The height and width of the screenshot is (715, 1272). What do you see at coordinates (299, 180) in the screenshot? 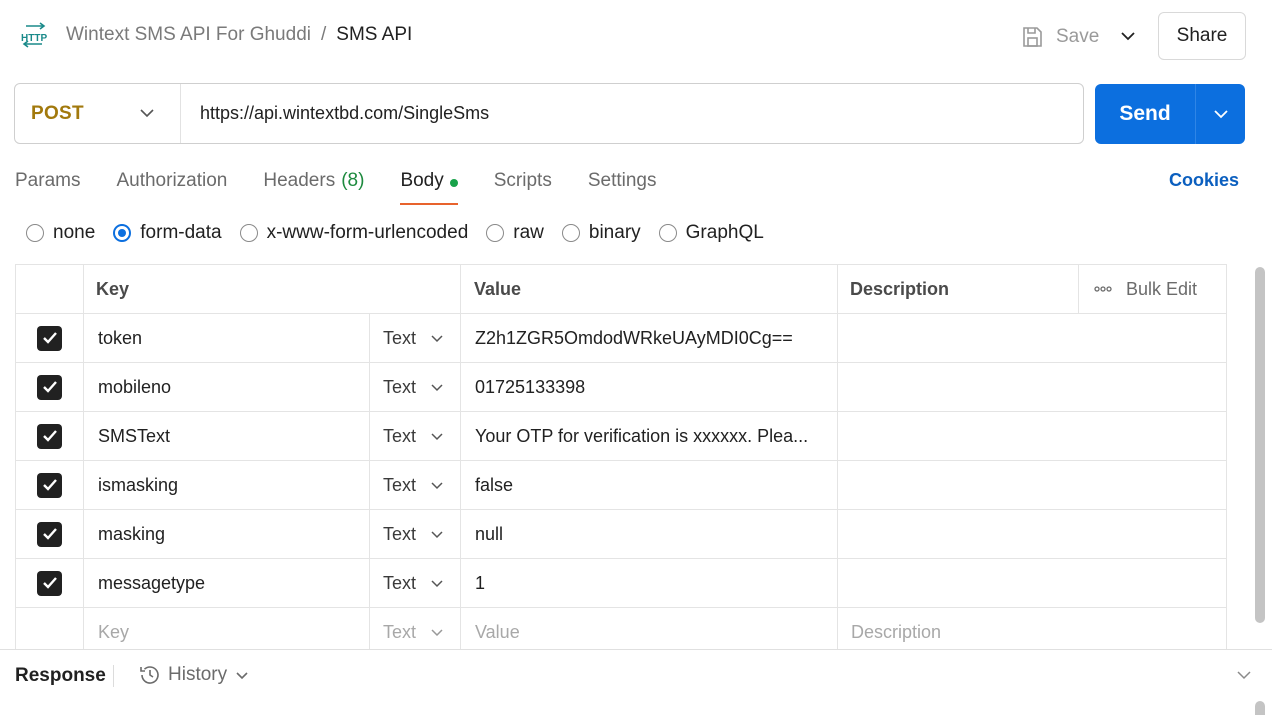
I see `tab-label: Headers` at bounding box center [299, 180].